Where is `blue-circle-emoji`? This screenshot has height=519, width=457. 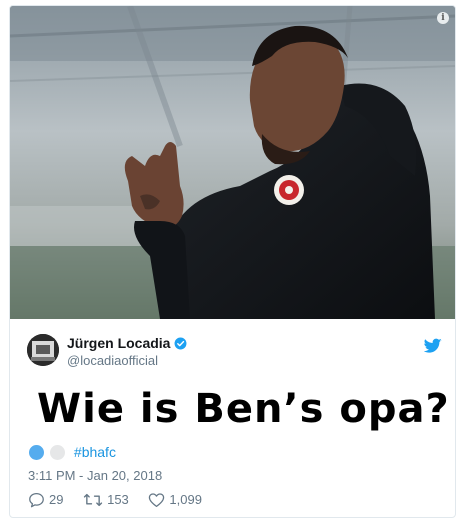
blue-circle-emoji is located at coordinates (36, 452).